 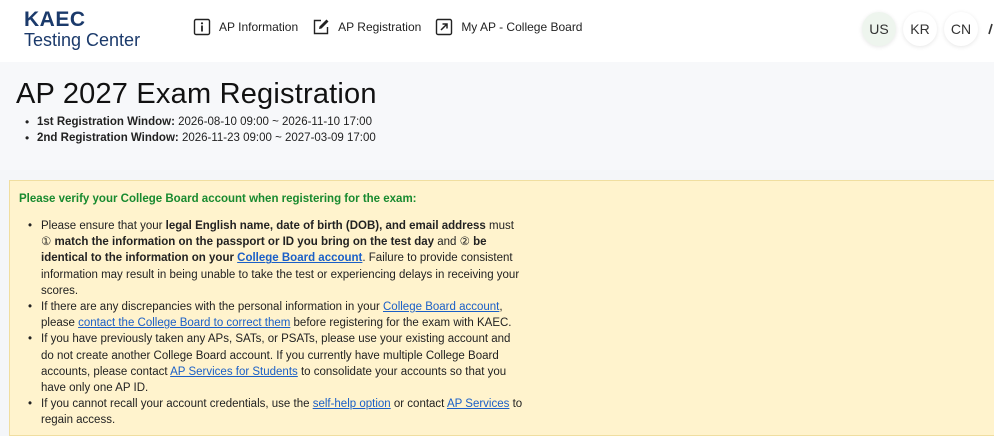 I want to click on nav-ap-registration: AP Registration, so click(x=366, y=27).